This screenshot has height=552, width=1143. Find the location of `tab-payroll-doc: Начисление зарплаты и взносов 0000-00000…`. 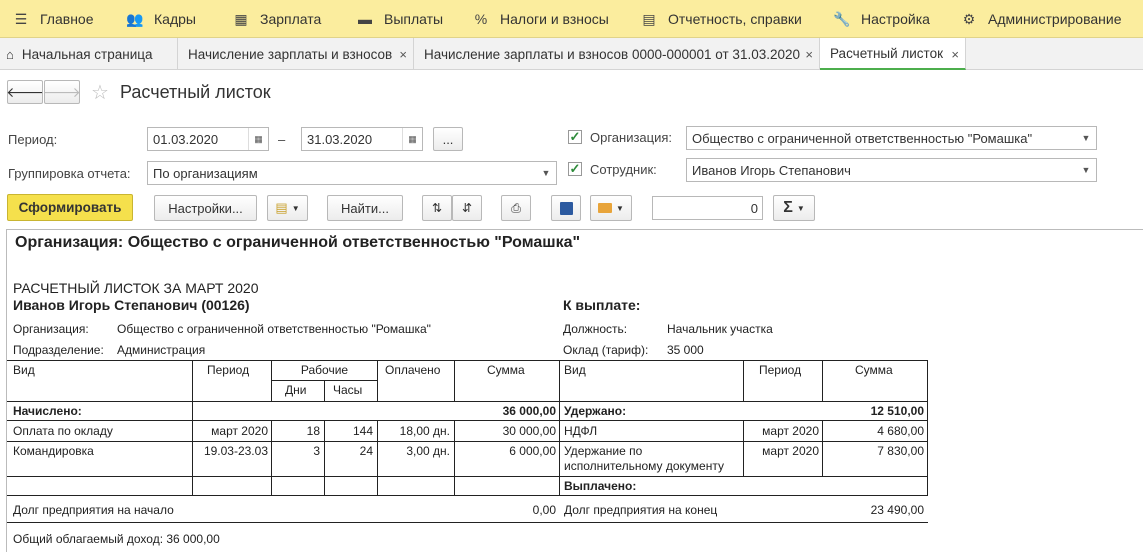

tab-payroll-doc: Начисление зарплаты и взносов 0000-00000… is located at coordinates (617, 54).